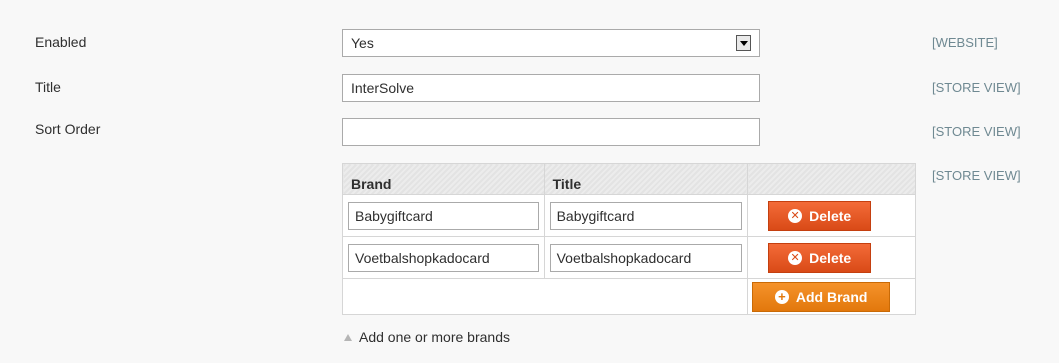 This screenshot has height=363, width=1059. I want to click on brand-title-input: Voetbalshopkadocard, so click(646, 257).